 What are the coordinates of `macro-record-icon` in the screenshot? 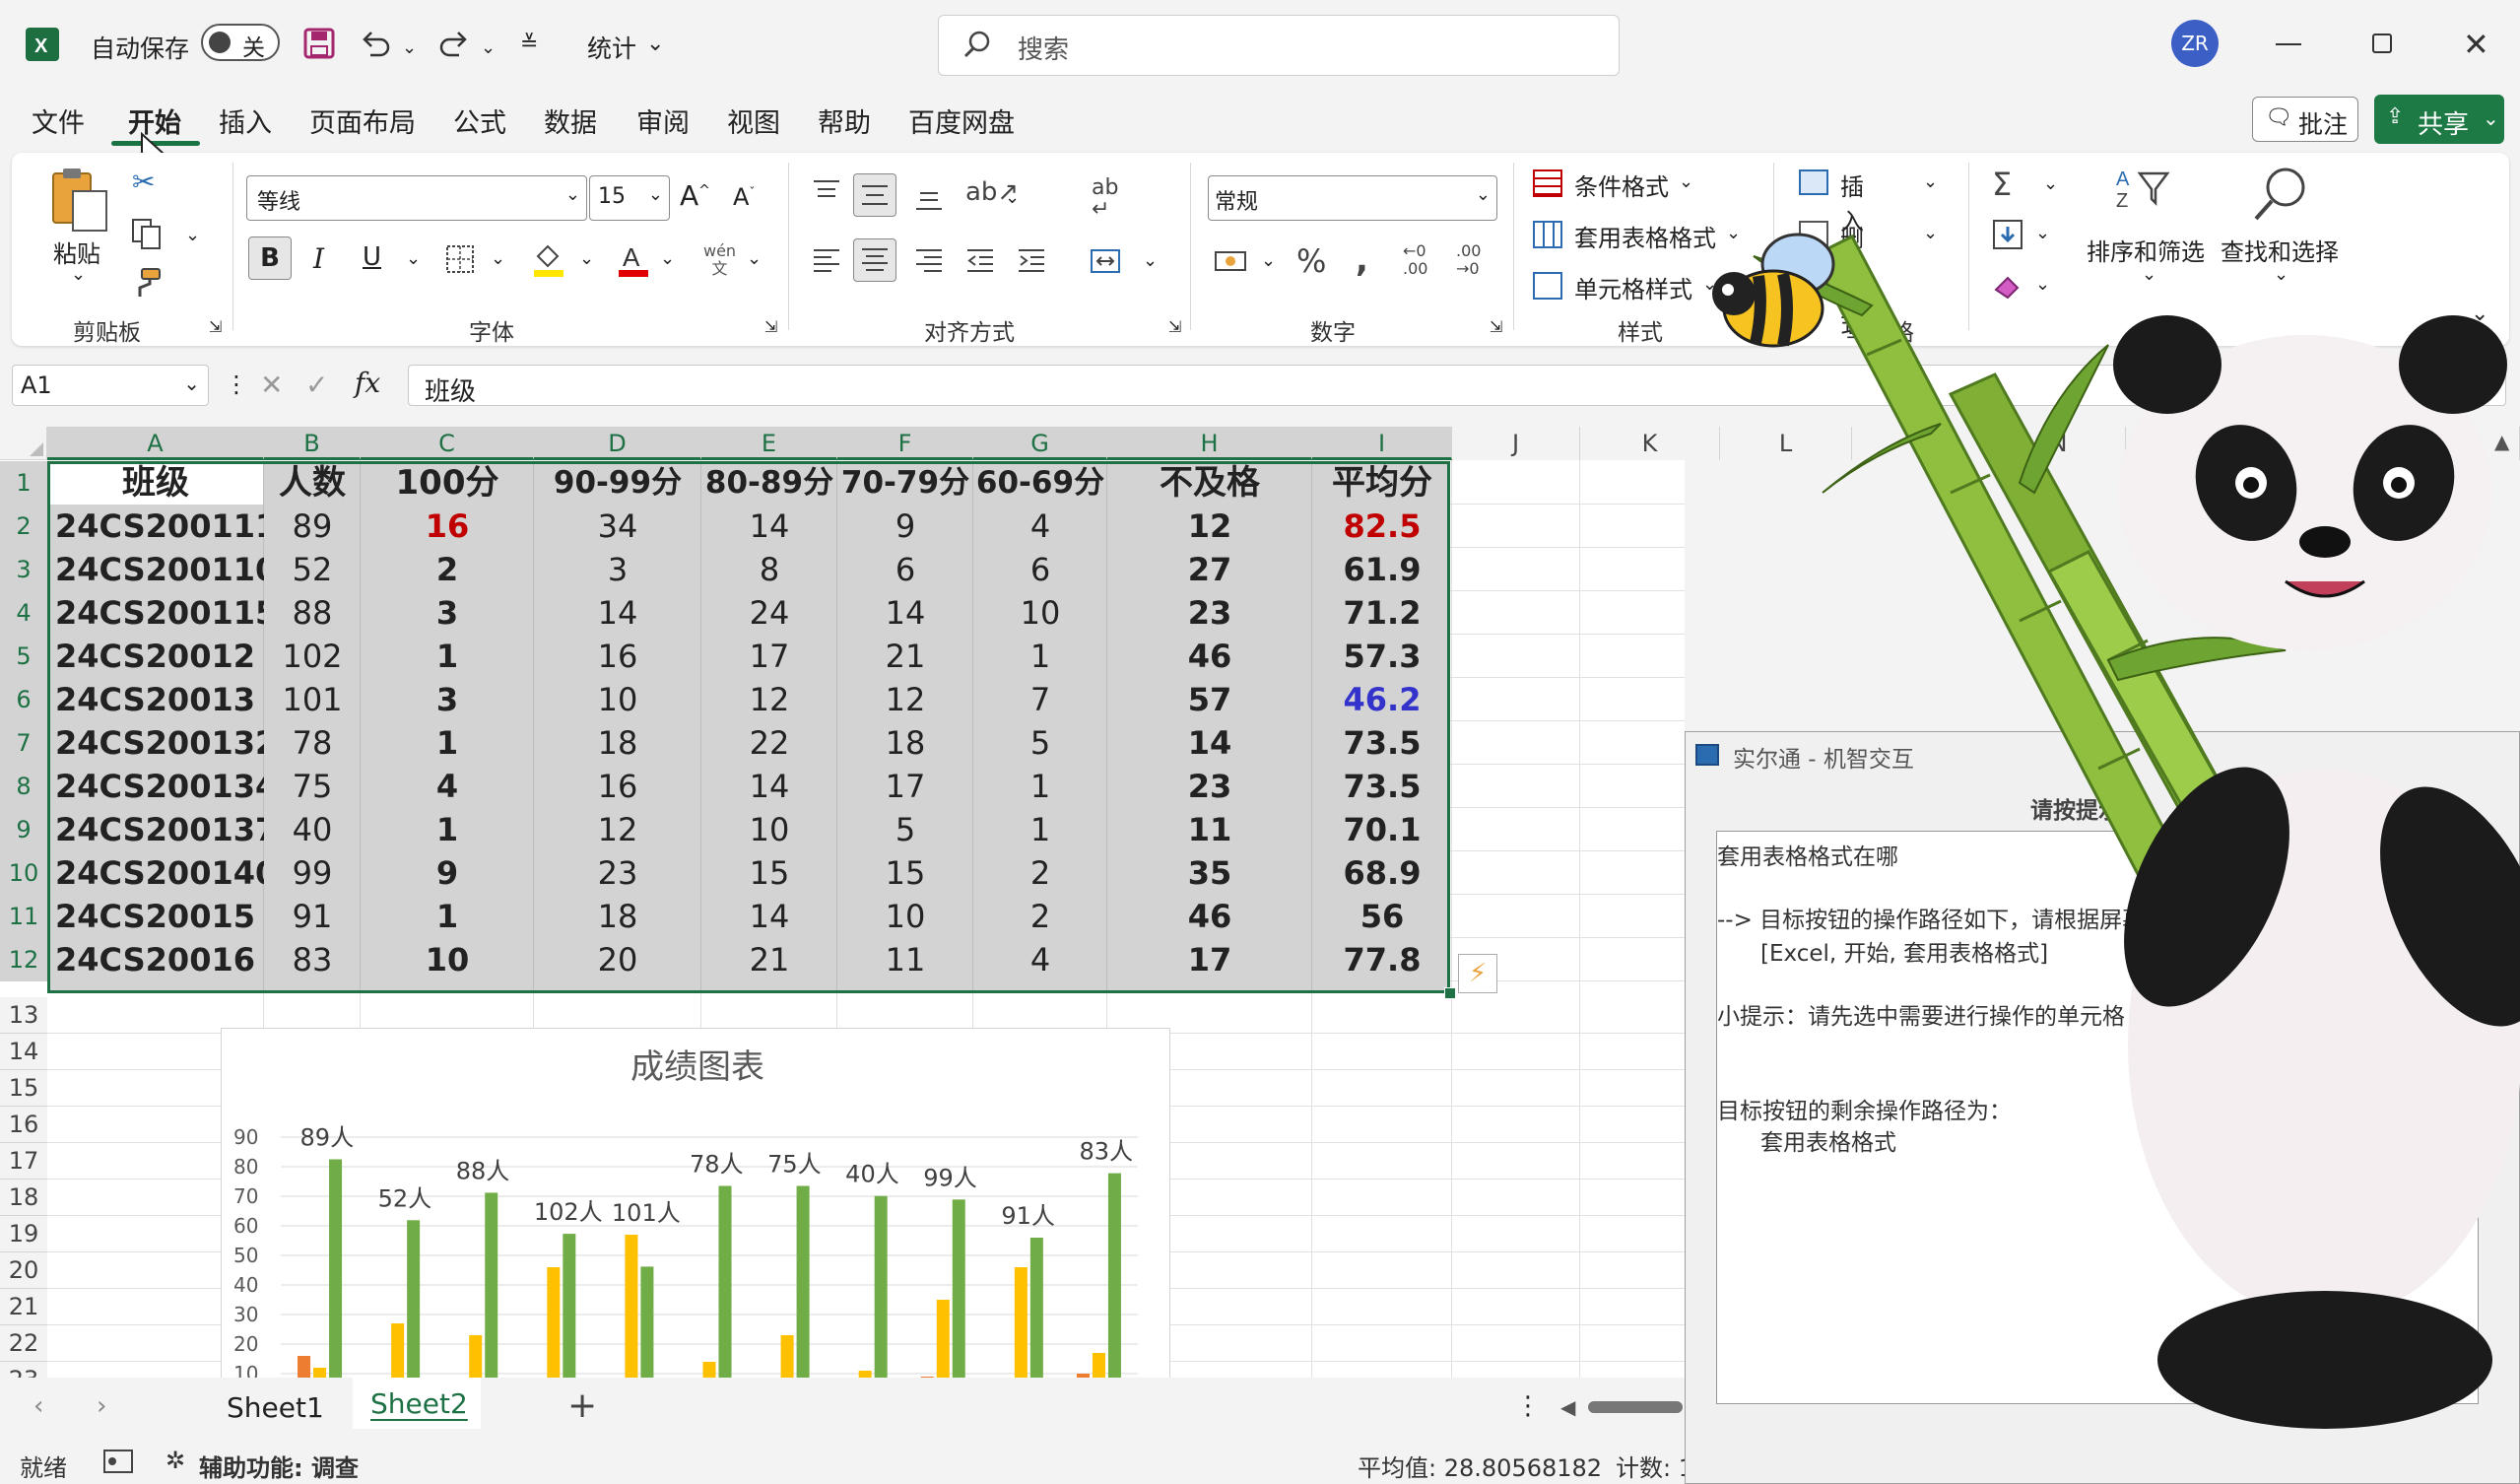 It's located at (118, 1461).